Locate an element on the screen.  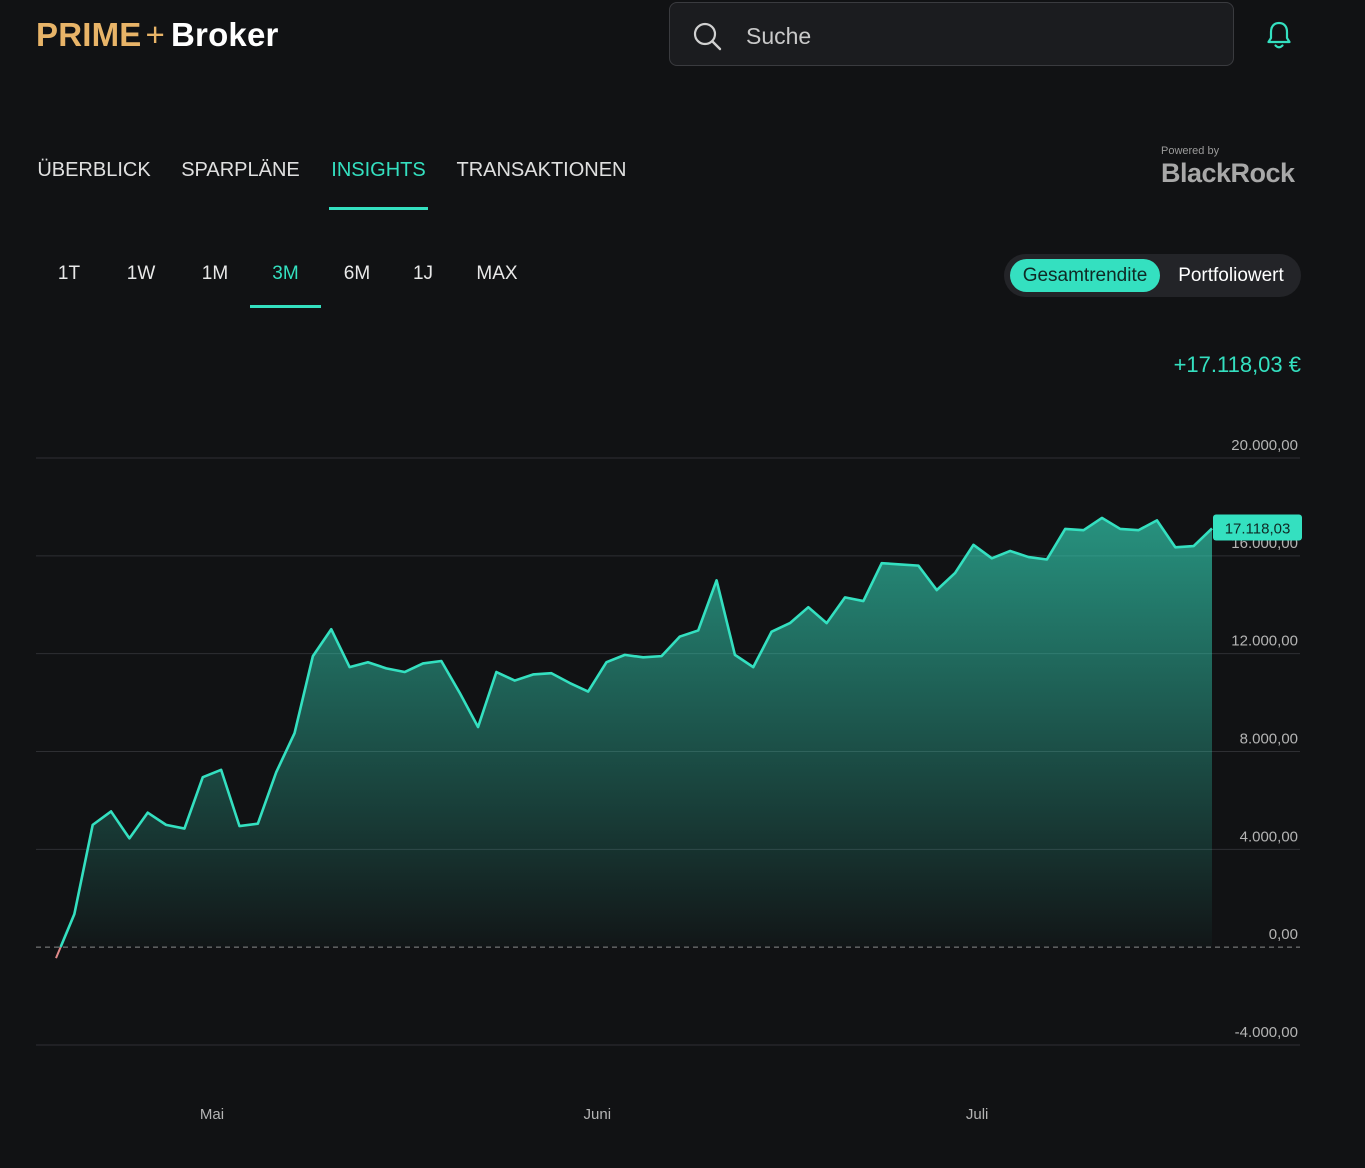
powered-by-label: Powered by is located at coordinates (1190, 151).